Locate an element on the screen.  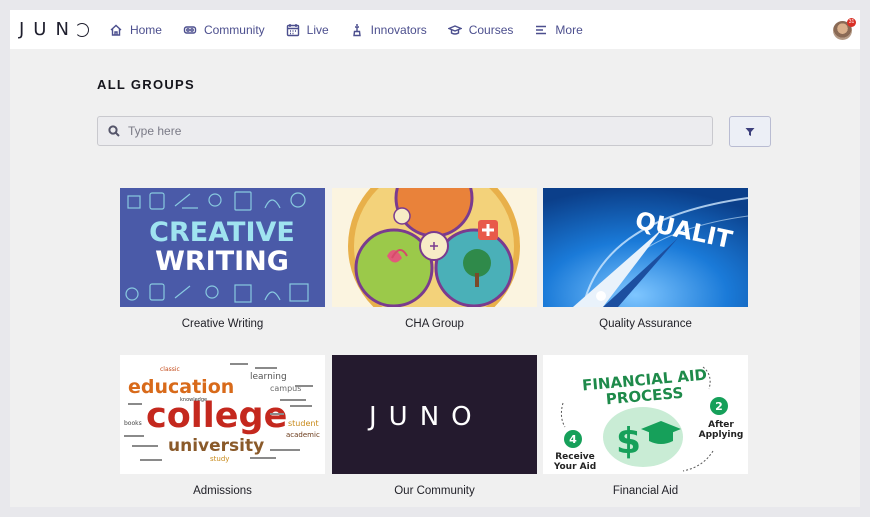
group-name: Quality Assurance is located at coordinates (645, 324).